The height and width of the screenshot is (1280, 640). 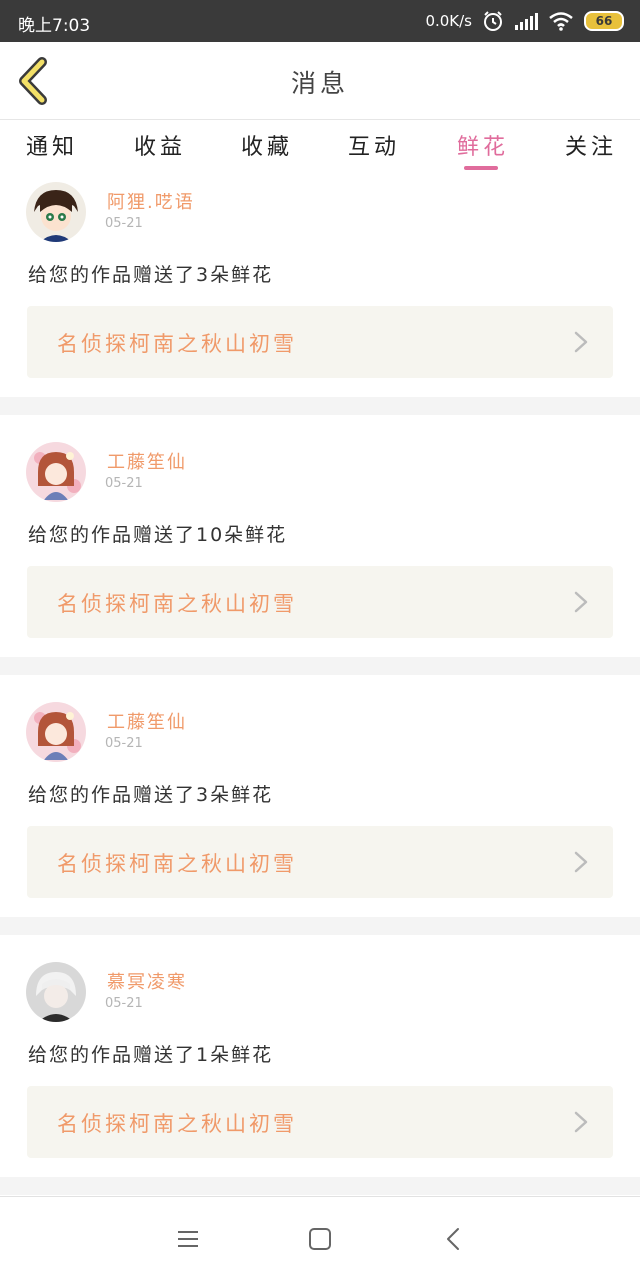 What do you see at coordinates (493, 21) in the screenshot?
I see `alarm-icon` at bounding box center [493, 21].